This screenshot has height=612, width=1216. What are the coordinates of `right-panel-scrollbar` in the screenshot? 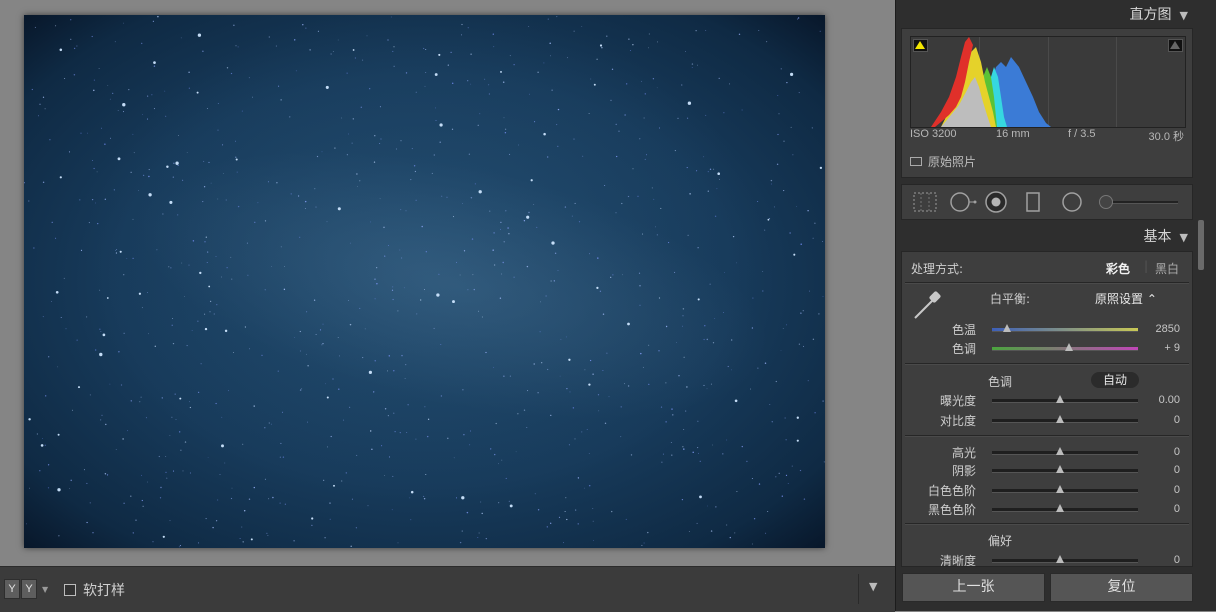 It's located at (1201, 245).